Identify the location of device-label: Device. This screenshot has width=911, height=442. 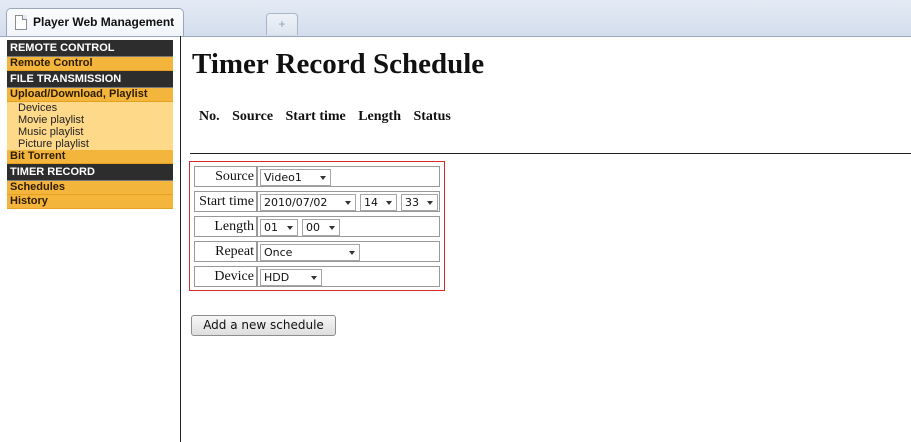
(225, 276).